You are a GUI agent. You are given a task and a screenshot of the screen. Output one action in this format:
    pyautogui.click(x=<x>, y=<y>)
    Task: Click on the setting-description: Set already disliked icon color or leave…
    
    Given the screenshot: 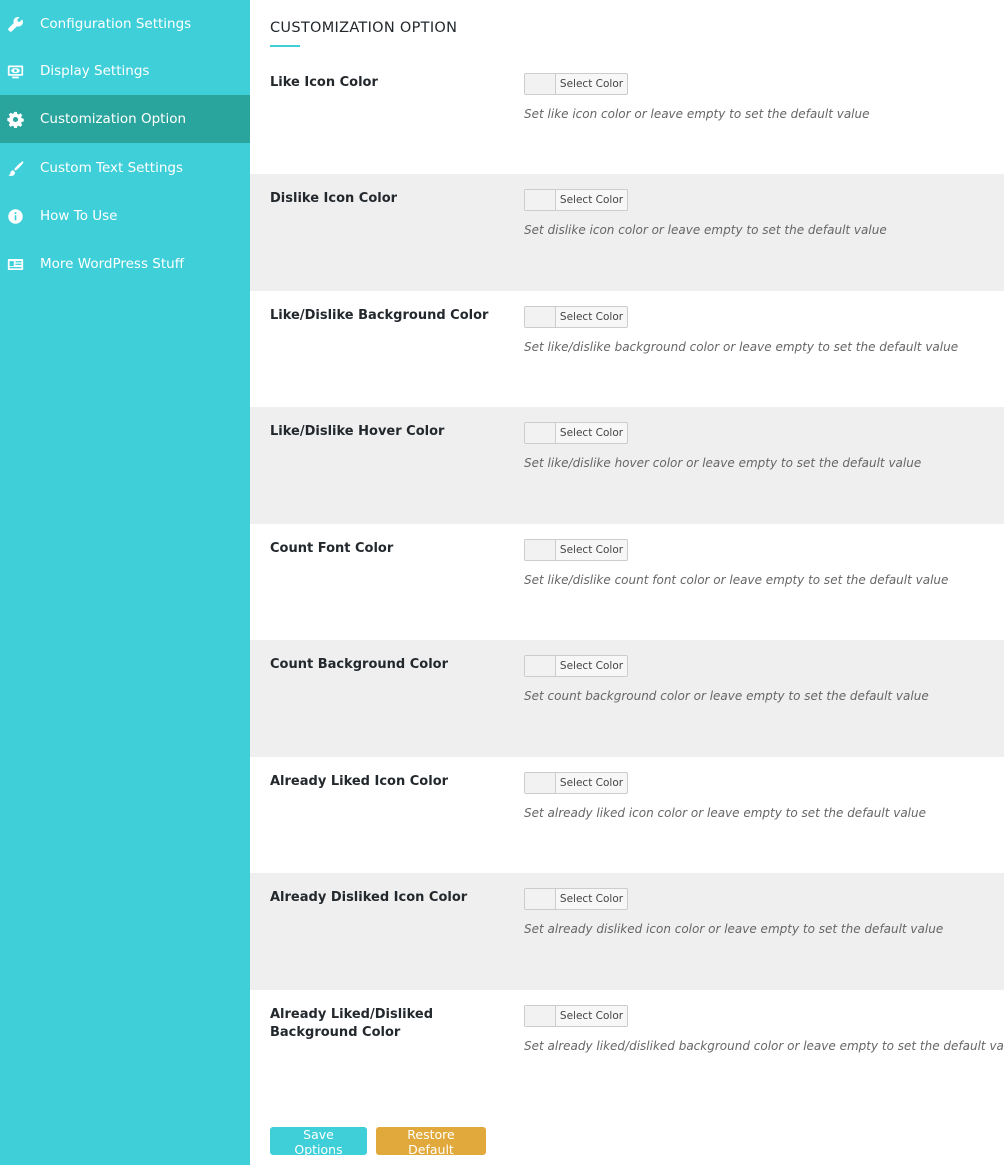 What is the action you would take?
    pyautogui.click(x=734, y=929)
    